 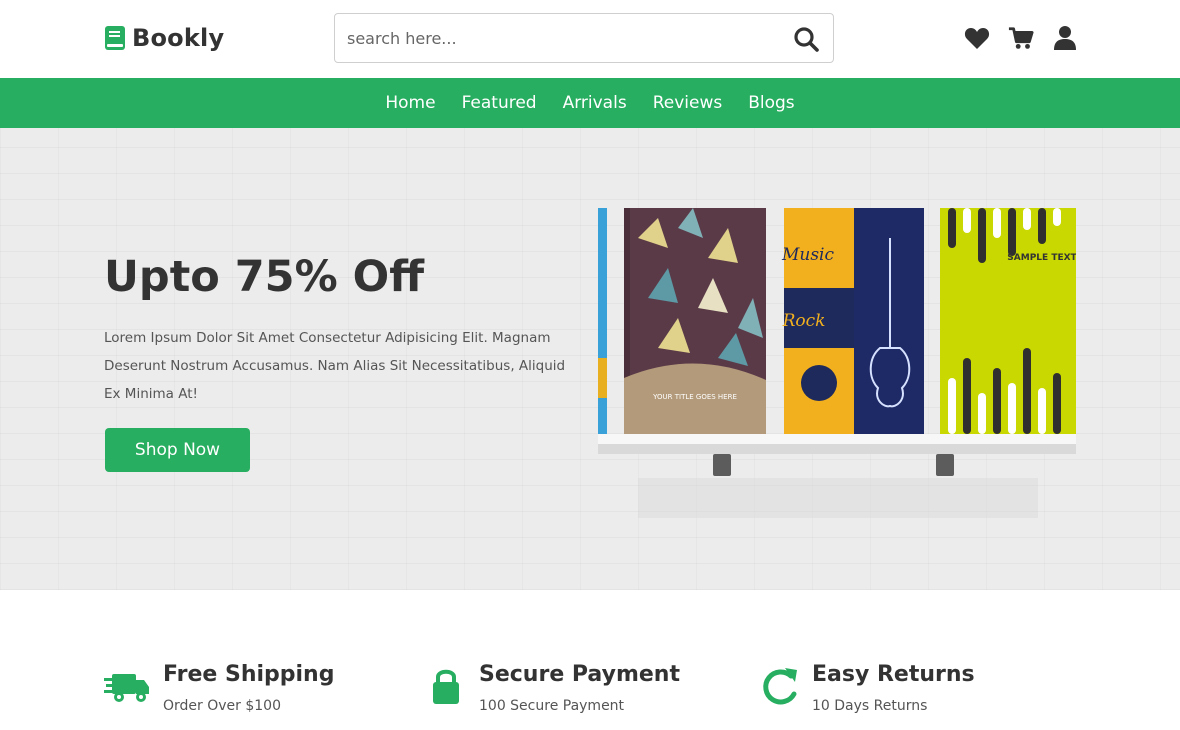 What do you see at coordinates (1065, 38) in the screenshot?
I see `user-icon` at bounding box center [1065, 38].